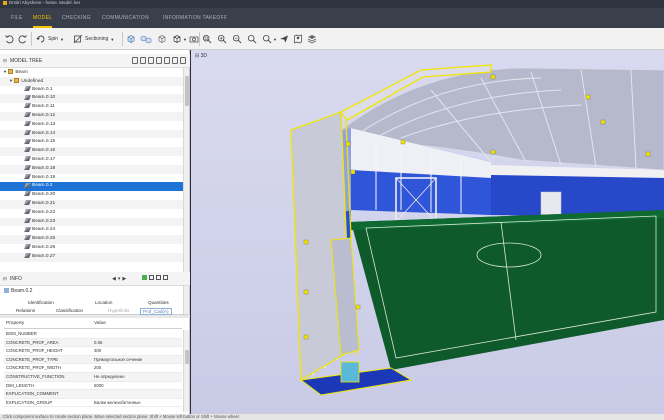  Describe the element at coordinates (93, 377) in the screenshot. I see `property-row: CONSTRUCTIVE_FUNCTION Не определено` at that location.